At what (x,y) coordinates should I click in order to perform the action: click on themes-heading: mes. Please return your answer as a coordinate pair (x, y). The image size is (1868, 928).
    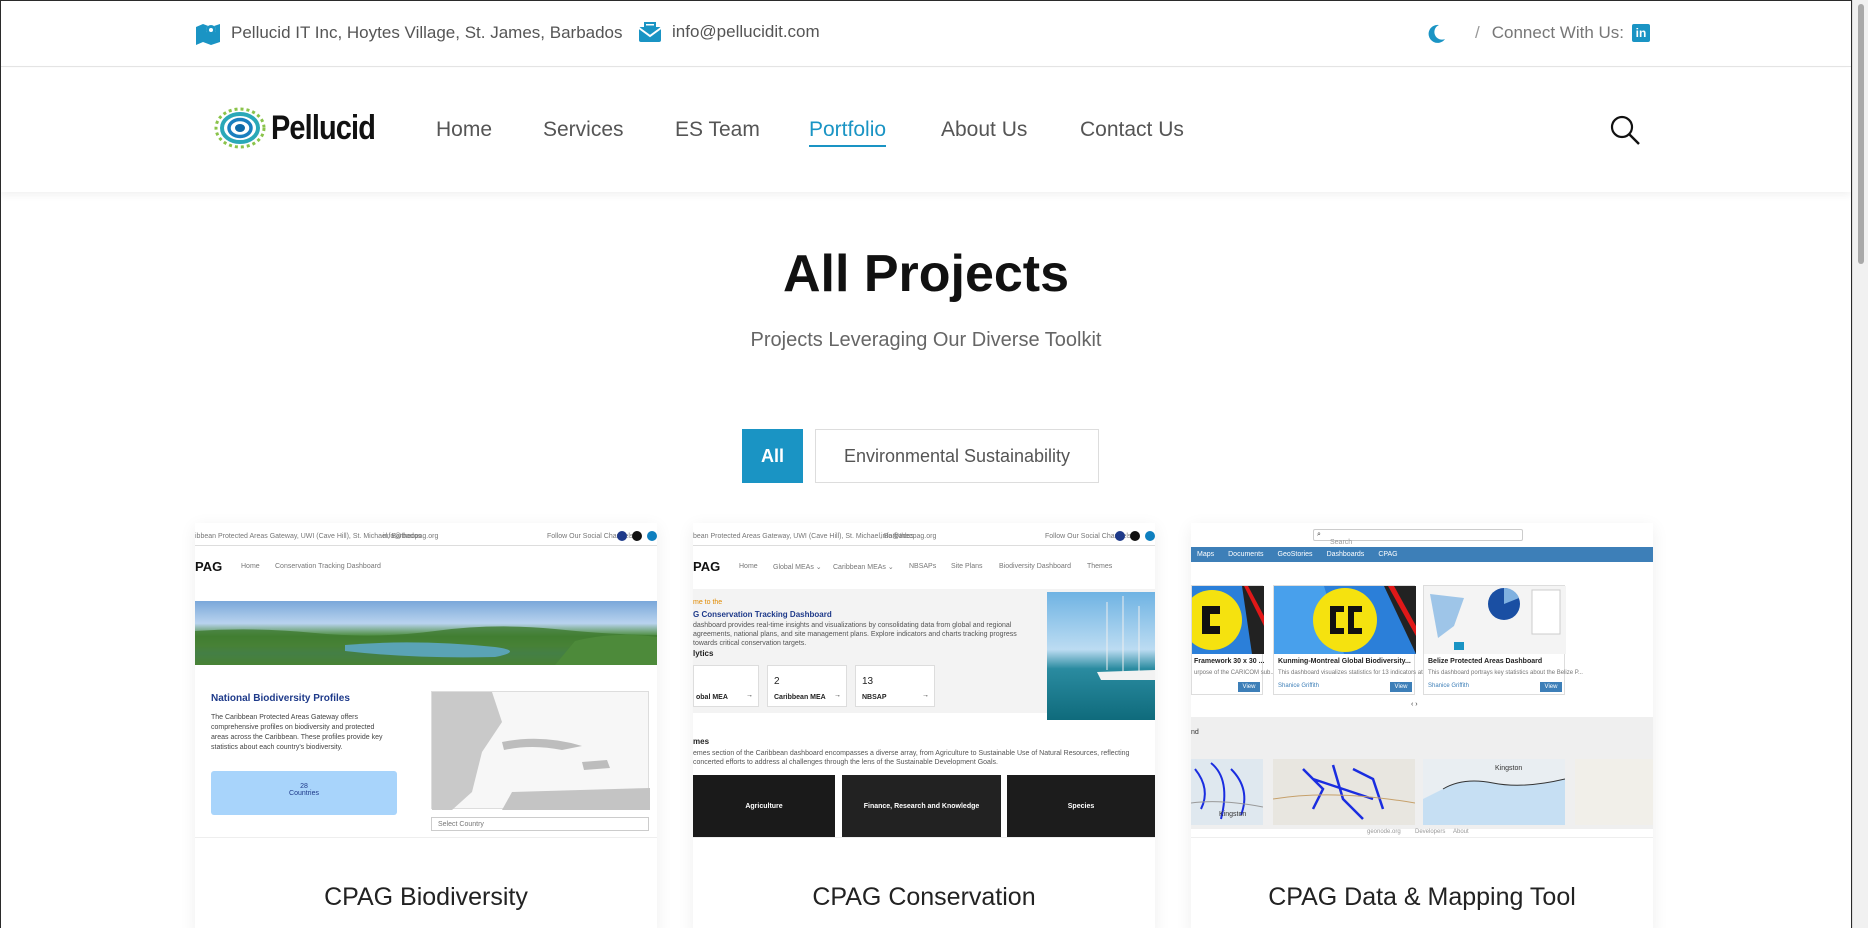
    Looking at the image, I should click on (701, 741).